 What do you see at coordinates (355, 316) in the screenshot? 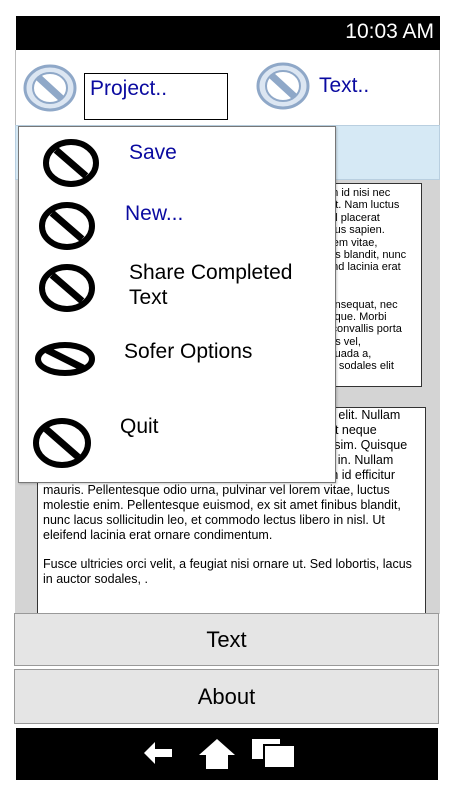
I see `text-line: esque. Morbi` at bounding box center [355, 316].